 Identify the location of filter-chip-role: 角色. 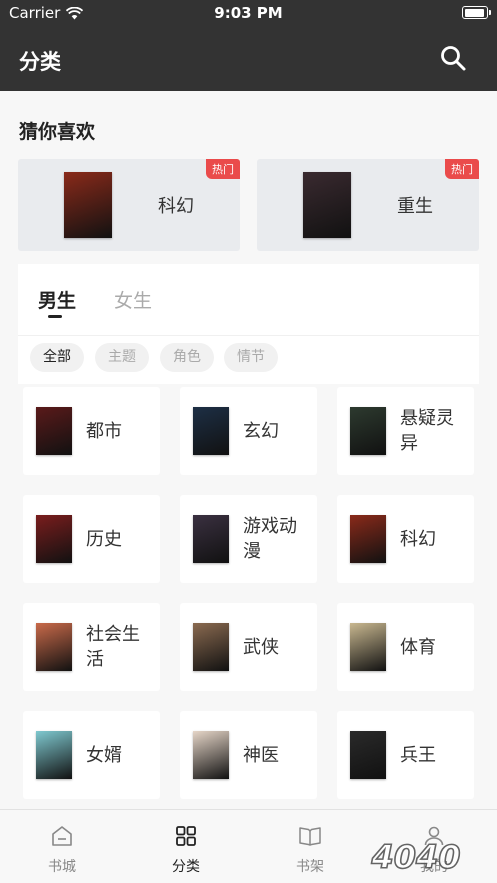
(187, 357).